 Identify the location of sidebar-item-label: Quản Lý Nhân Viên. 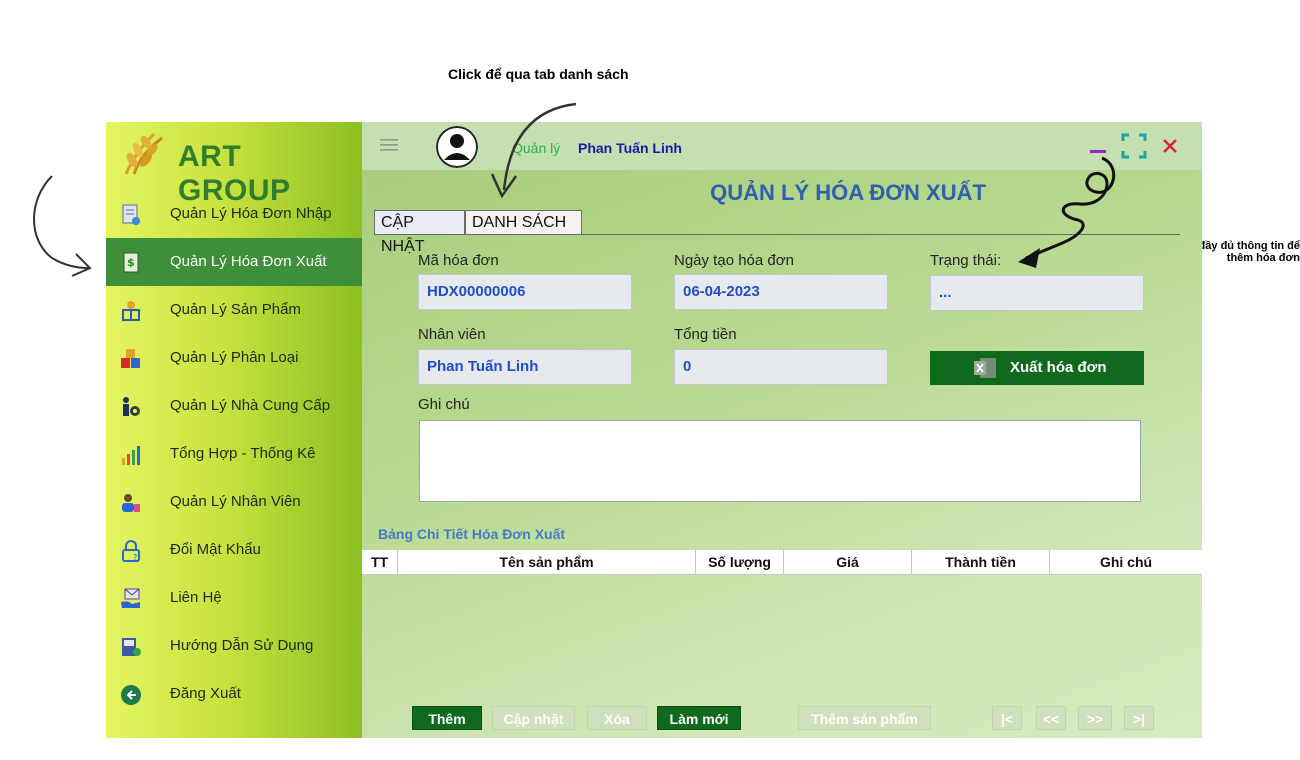
(235, 501).